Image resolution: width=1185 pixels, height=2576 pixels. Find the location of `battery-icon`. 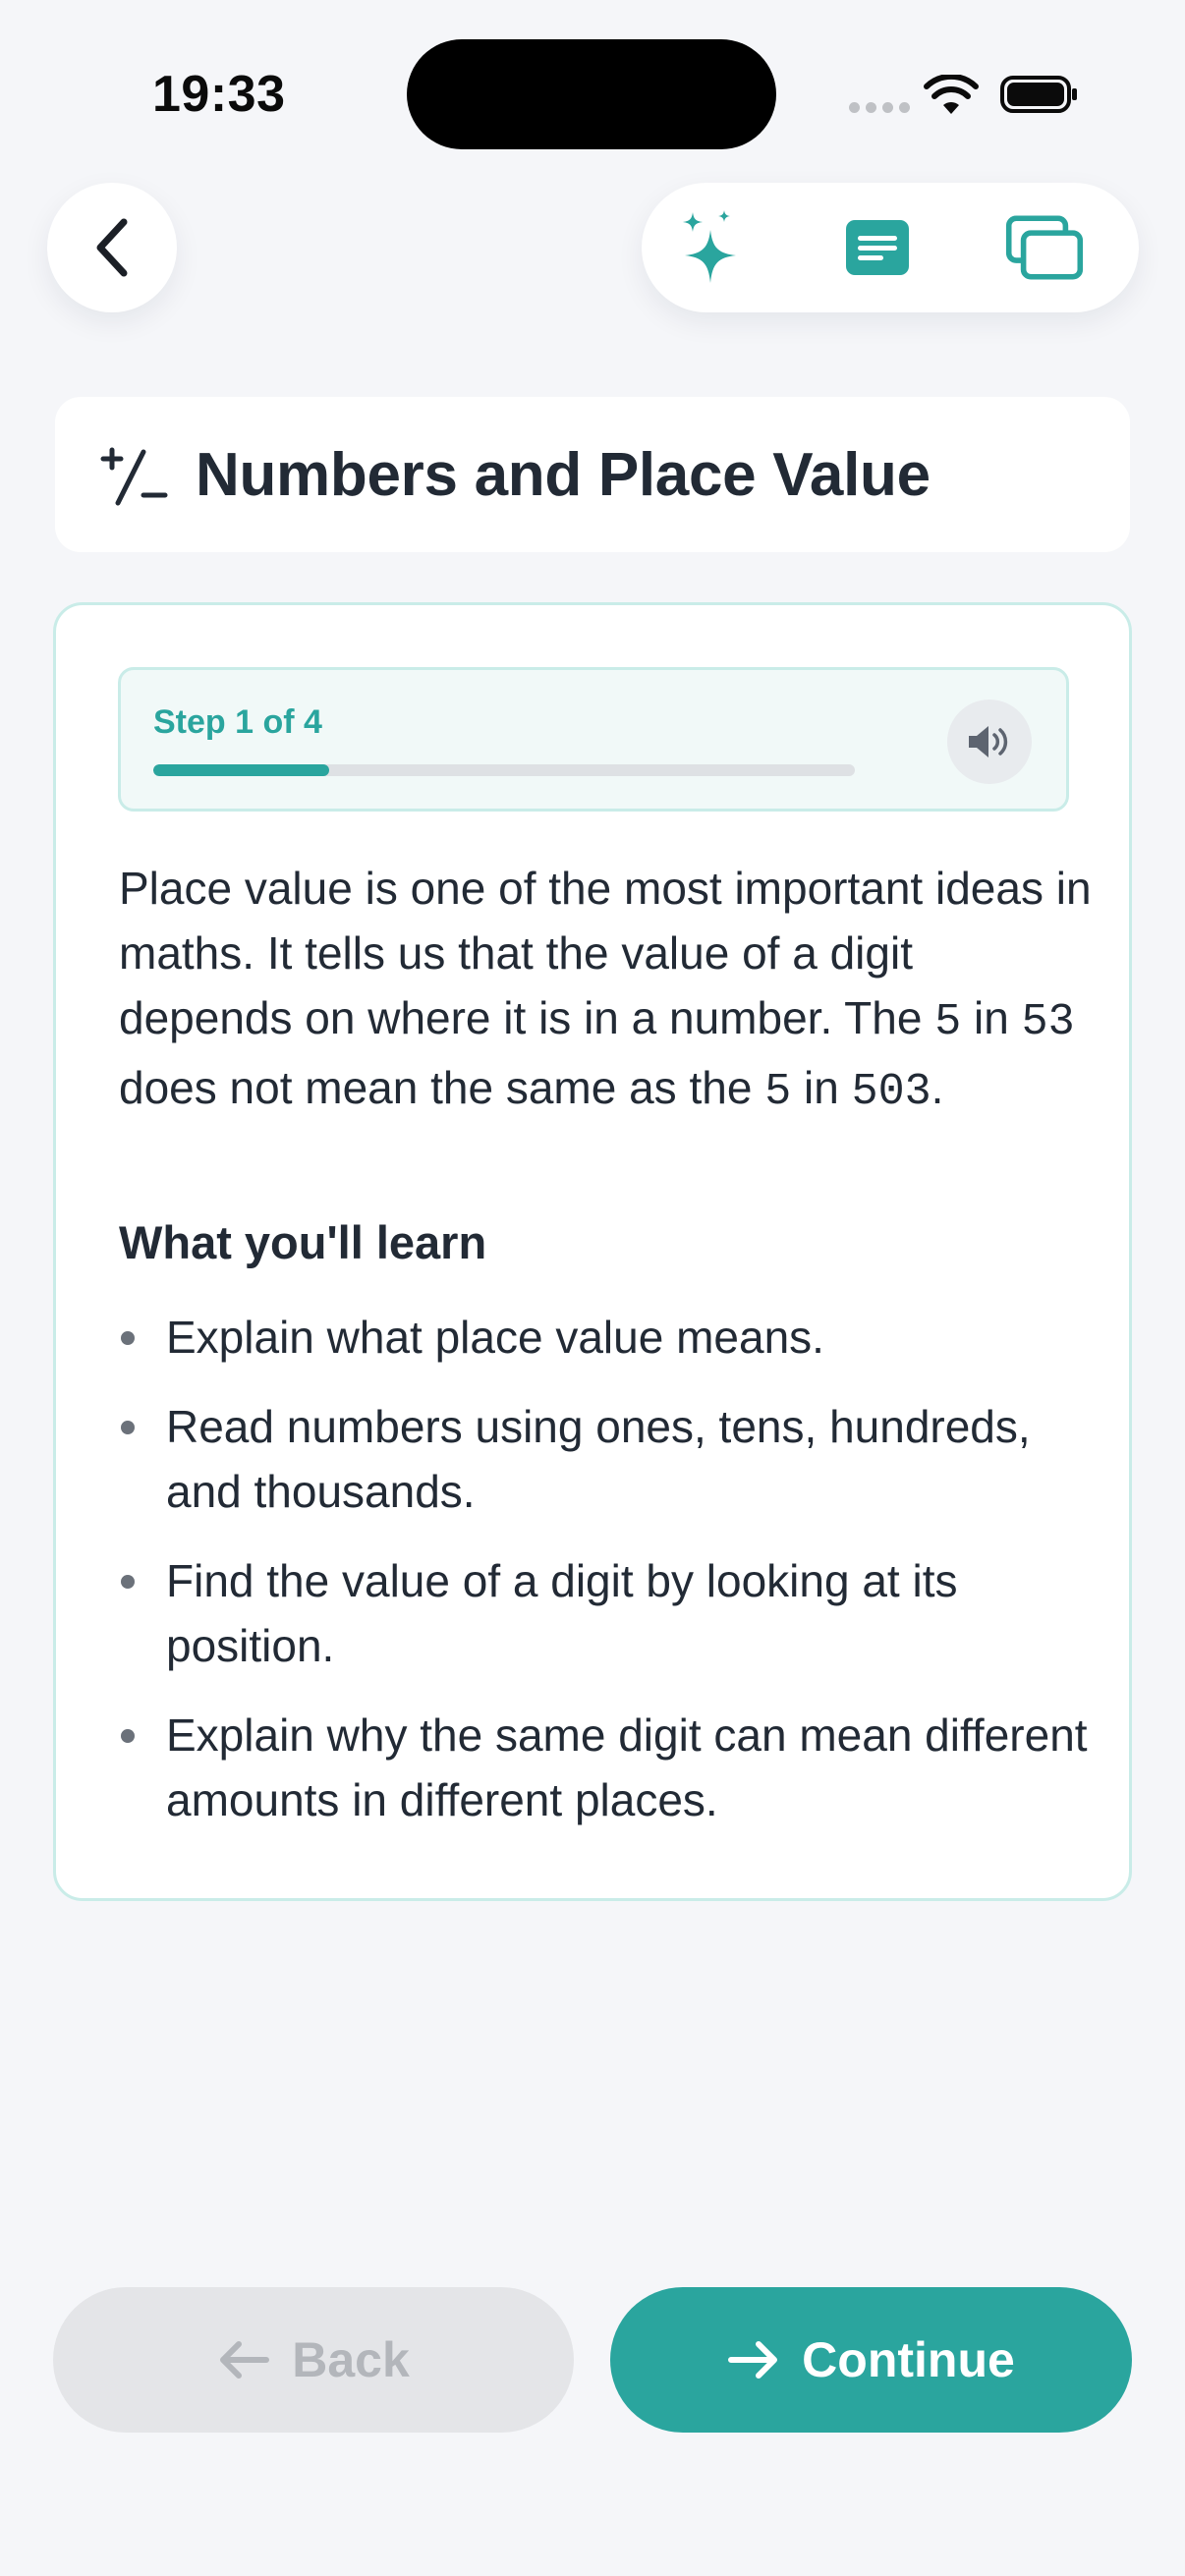

battery-icon is located at coordinates (1038, 94).